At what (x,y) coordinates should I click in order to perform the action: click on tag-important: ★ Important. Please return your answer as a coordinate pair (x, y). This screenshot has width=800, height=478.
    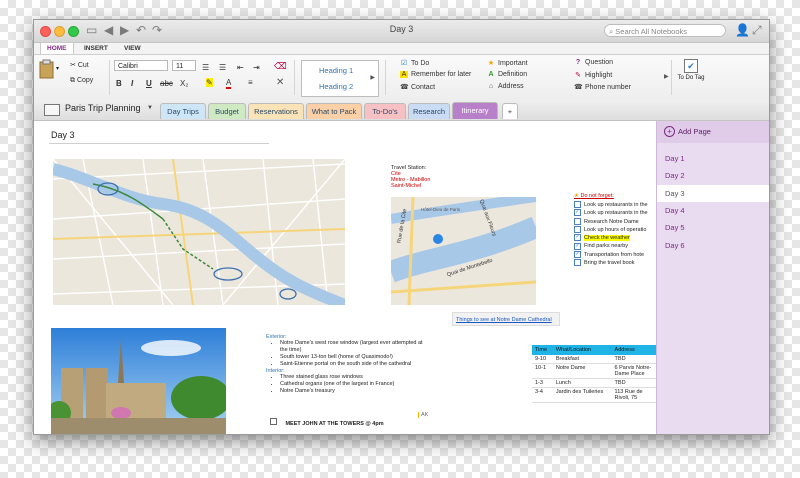
    Looking at the image, I should click on (507, 63).